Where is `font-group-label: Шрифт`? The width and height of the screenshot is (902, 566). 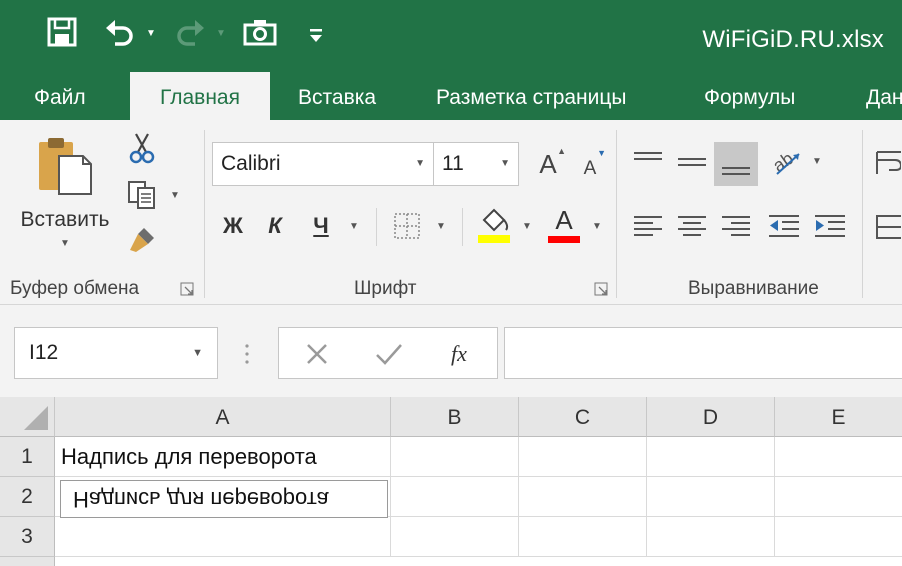 font-group-label: Шрифт is located at coordinates (385, 288).